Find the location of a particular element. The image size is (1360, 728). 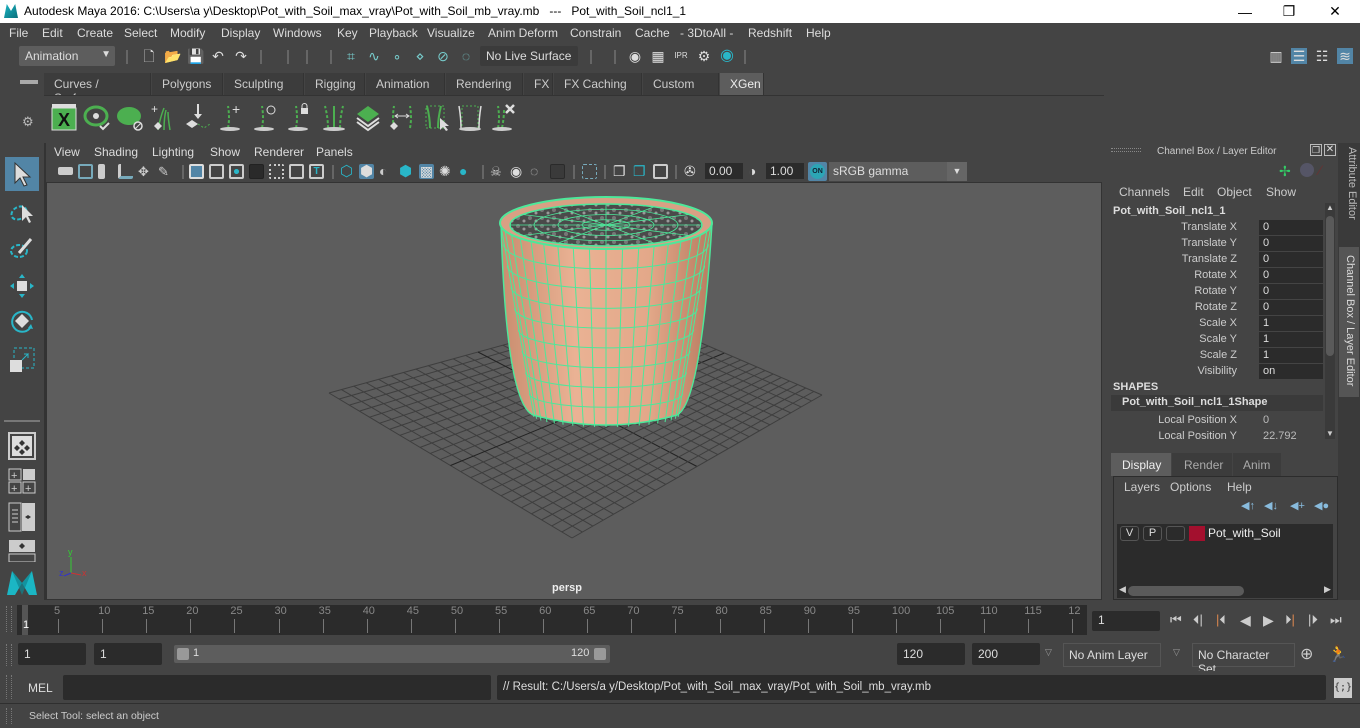

camera-attributes-icon is located at coordinates (85, 171).